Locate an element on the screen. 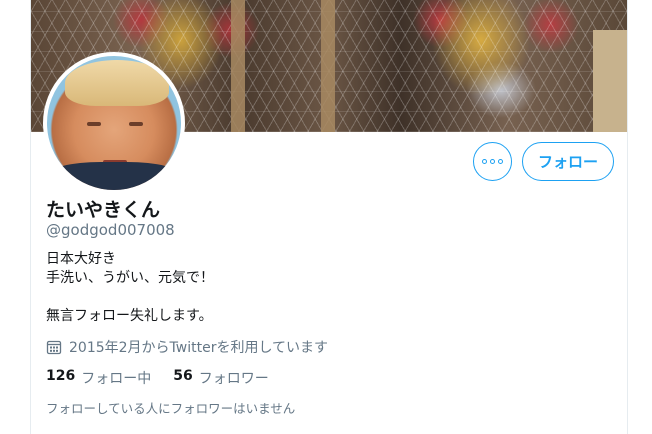 This screenshot has width=652, height=434. profile-bio: 日本大好き 手洗い、うがい、元気で！ 無言フォロー失礼します。 is located at coordinates (130, 288).